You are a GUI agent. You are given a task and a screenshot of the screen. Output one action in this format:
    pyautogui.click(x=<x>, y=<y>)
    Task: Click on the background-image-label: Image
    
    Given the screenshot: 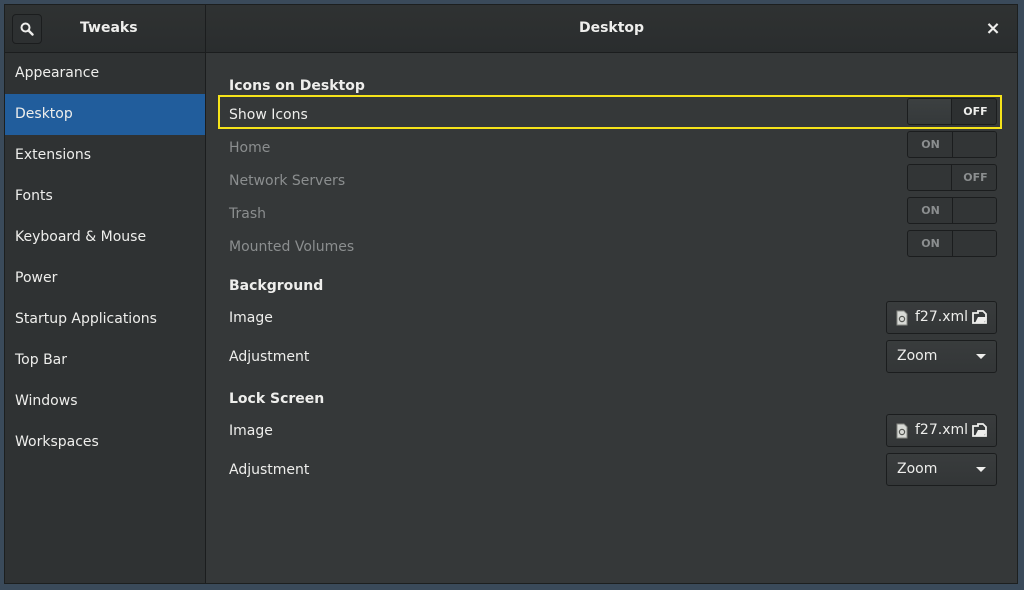 What is the action you would take?
    pyautogui.click(x=251, y=318)
    